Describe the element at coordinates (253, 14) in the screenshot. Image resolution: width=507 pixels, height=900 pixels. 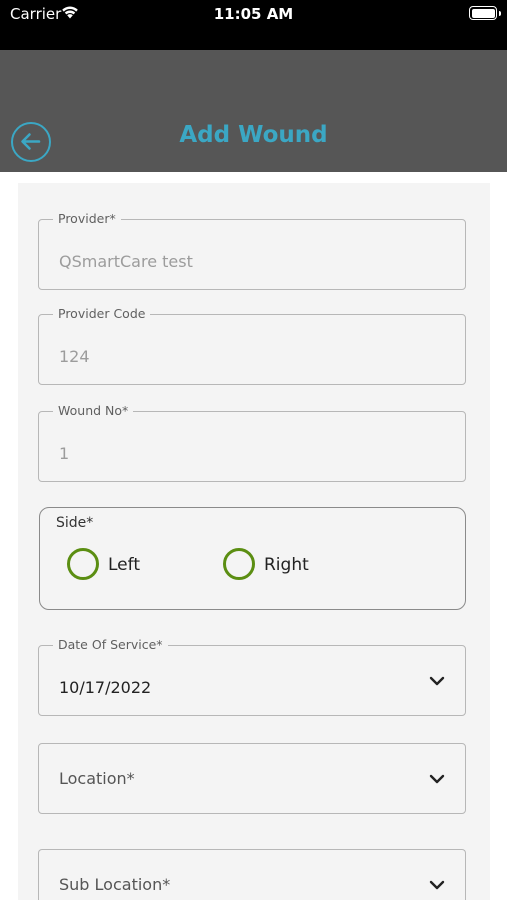
I see `status-time: 11:05 AM` at that location.